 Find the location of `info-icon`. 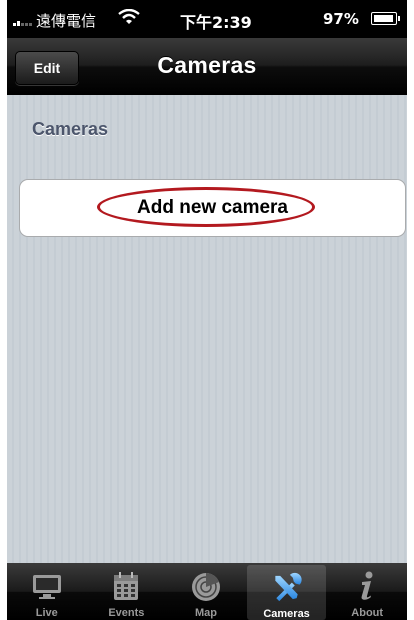

info-icon is located at coordinates (367, 585).